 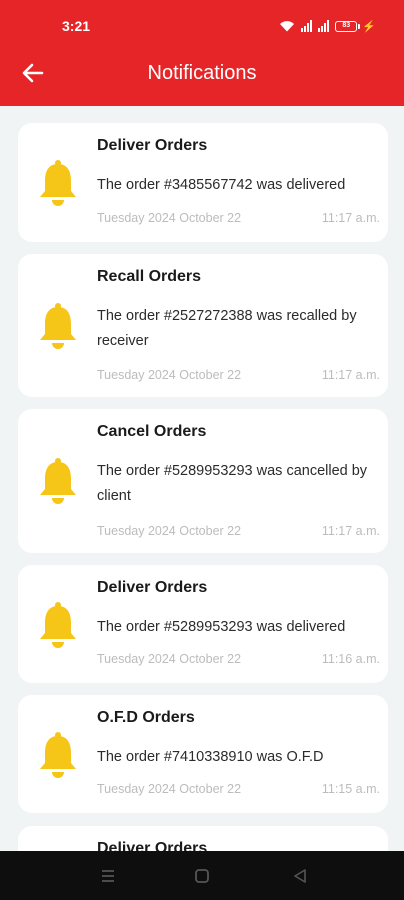 I want to click on charging-icon: ⚡, so click(x=369, y=26).